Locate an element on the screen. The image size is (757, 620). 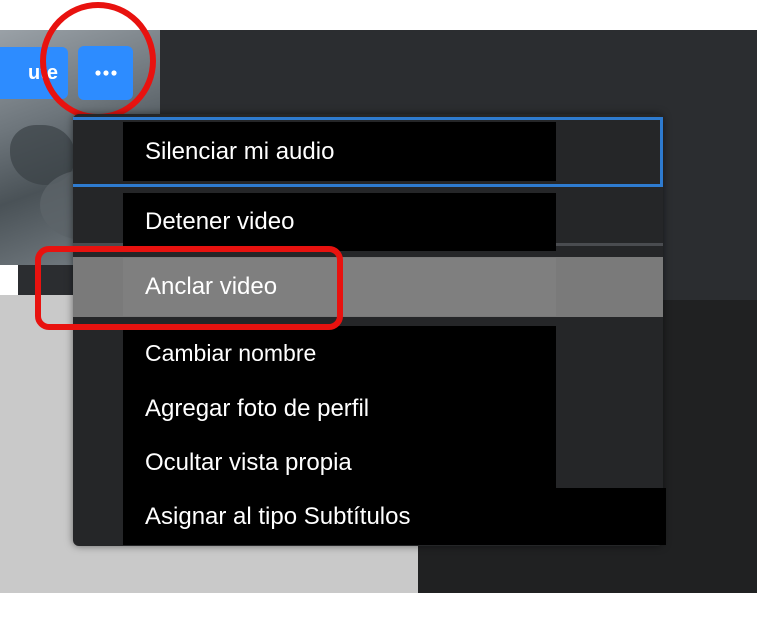
menu-item-stop-video: Detener video is located at coordinates (339, 222).